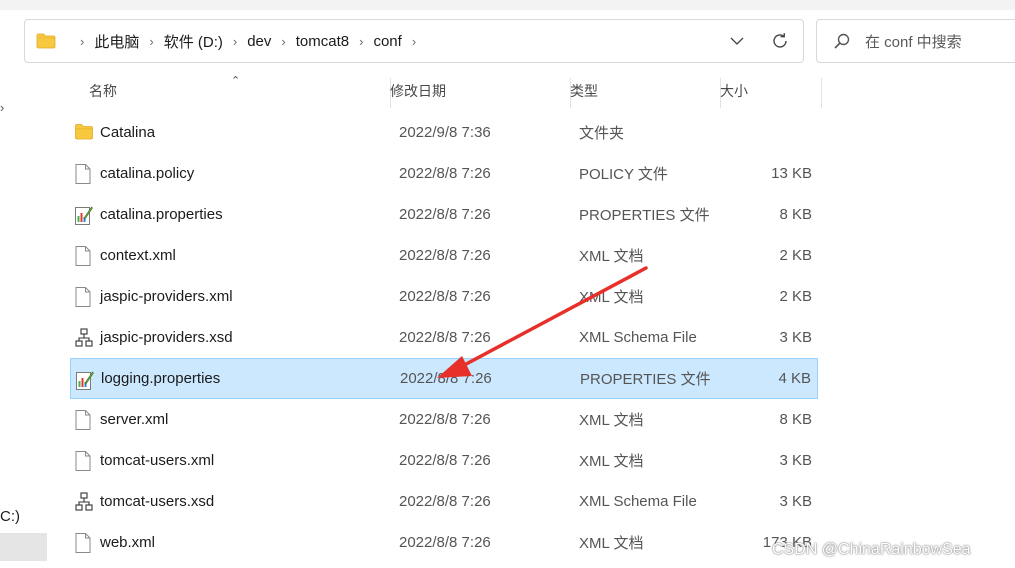 The image size is (1015, 568). Describe the element at coordinates (157, 460) in the screenshot. I see `file-name: tomcat-users.xml` at that location.